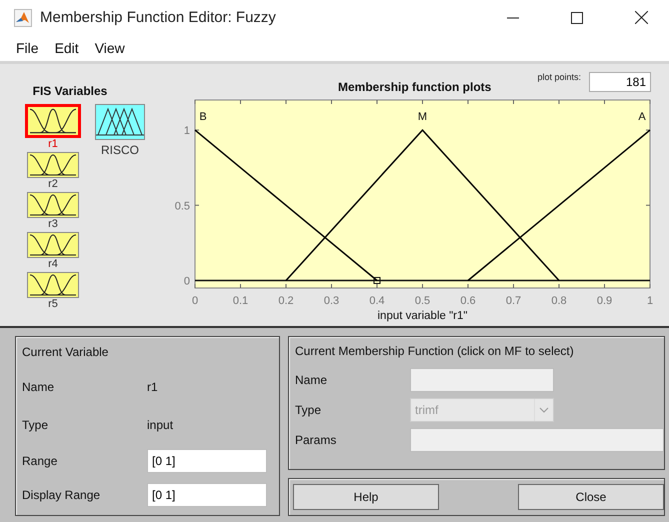 The height and width of the screenshot is (522, 669). What do you see at coordinates (435, 351) in the screenshot?
I see `panel-title: Current Membership Function (click on MF to select)` at bounding box center [435, 351].